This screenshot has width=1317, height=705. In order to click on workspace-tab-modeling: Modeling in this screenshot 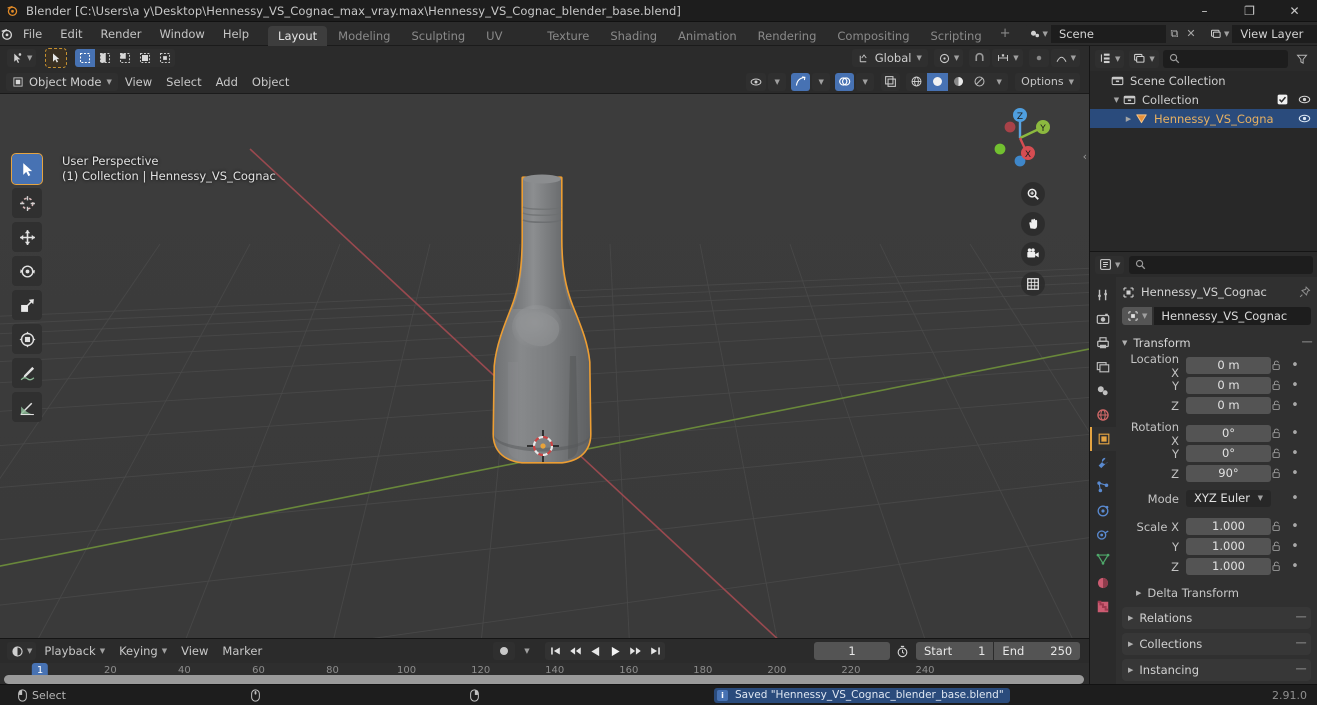, I will do `click(364, 36)`.